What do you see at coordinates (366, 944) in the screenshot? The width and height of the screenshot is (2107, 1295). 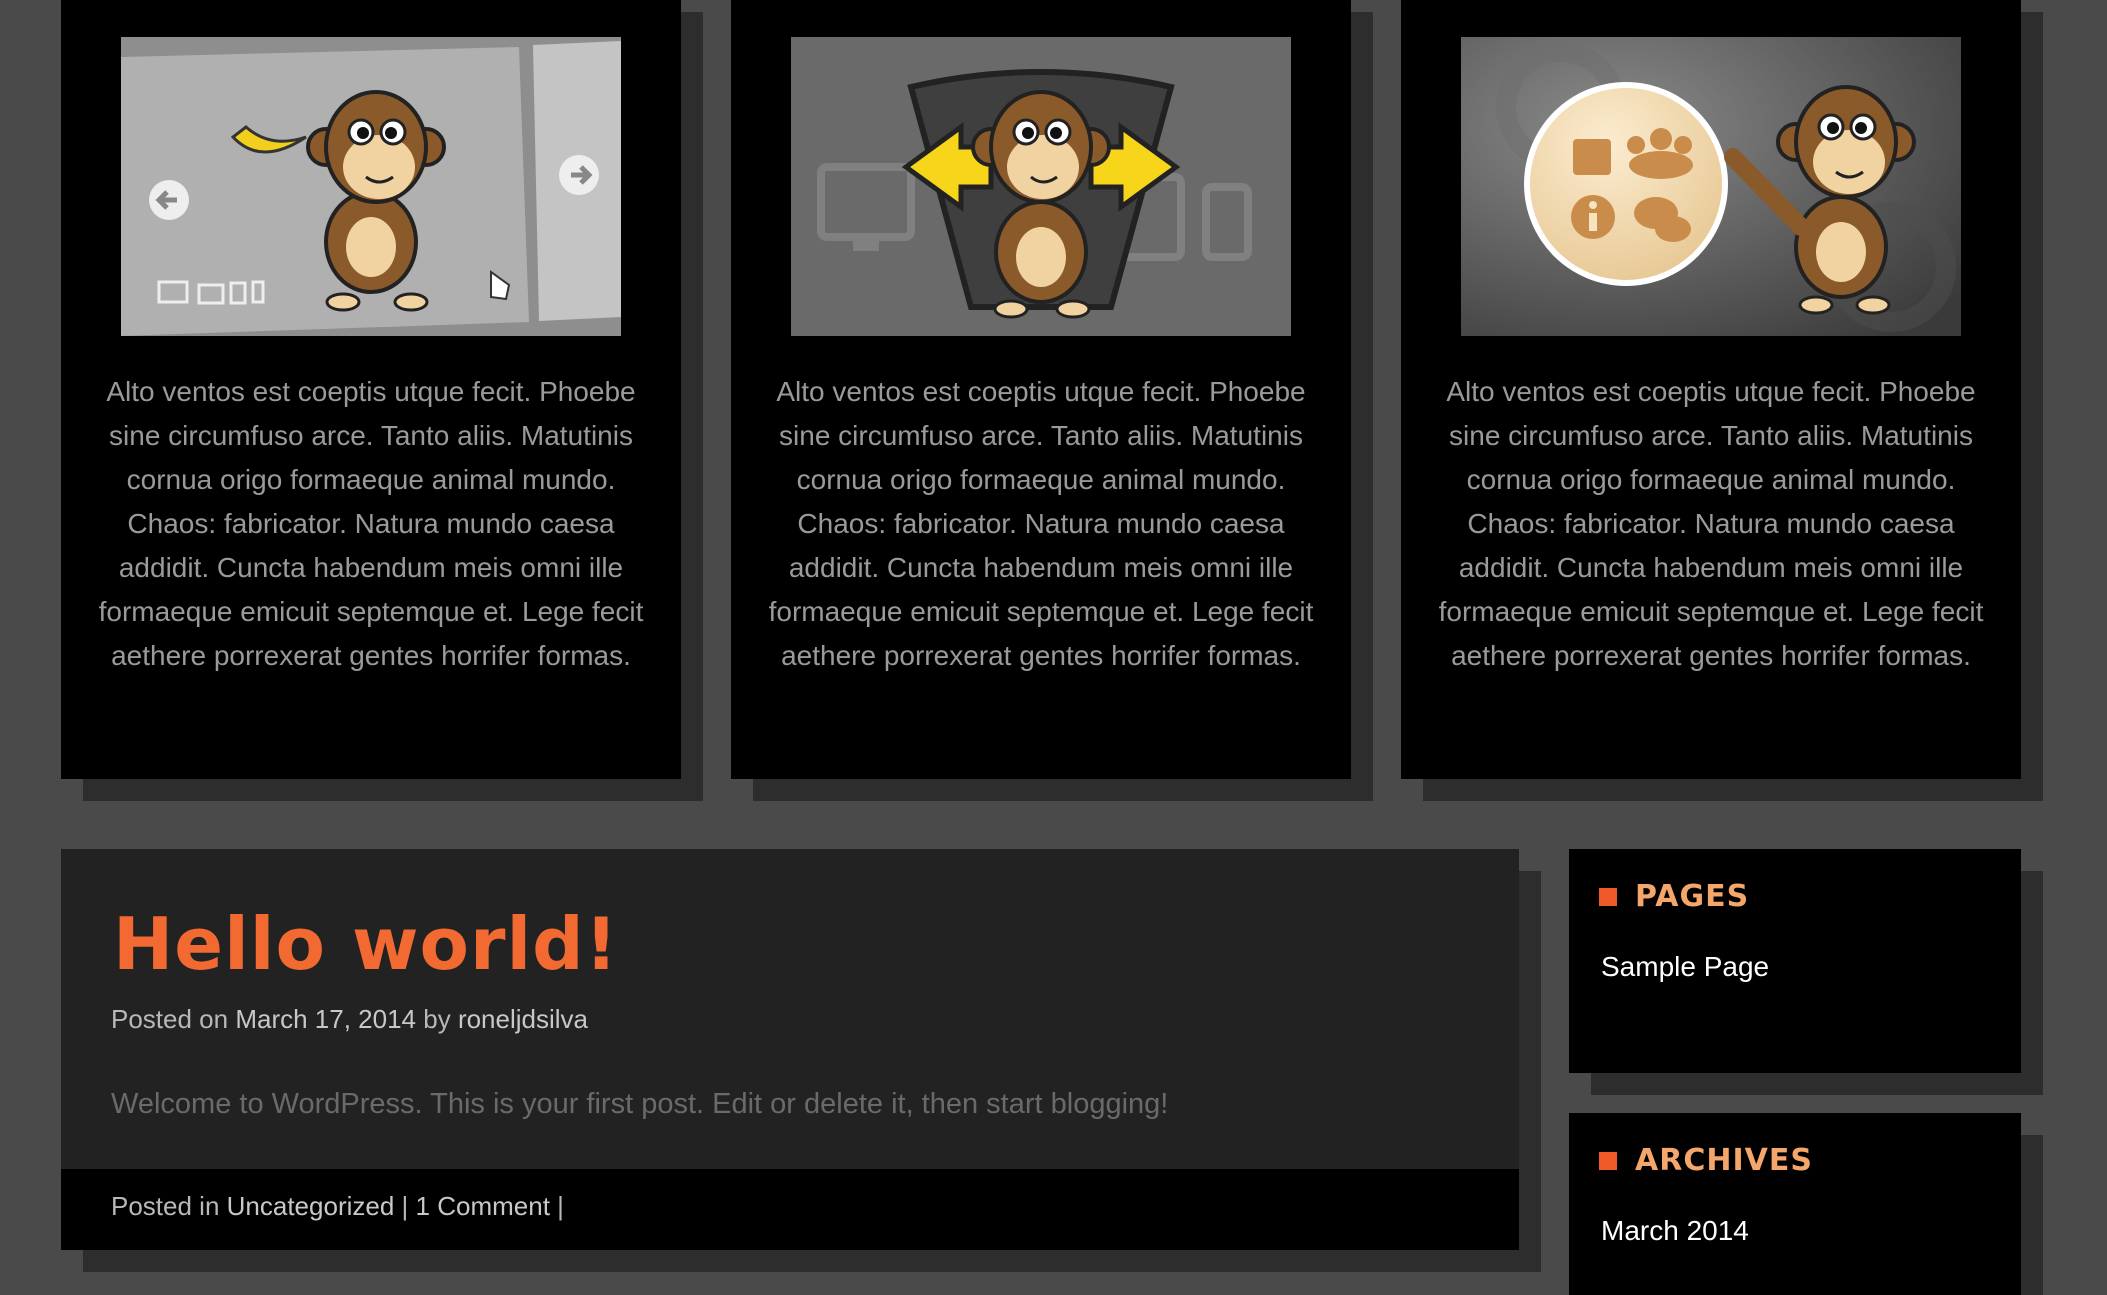 I see `post-title: Hello world!` at bounding box center [366, 944].